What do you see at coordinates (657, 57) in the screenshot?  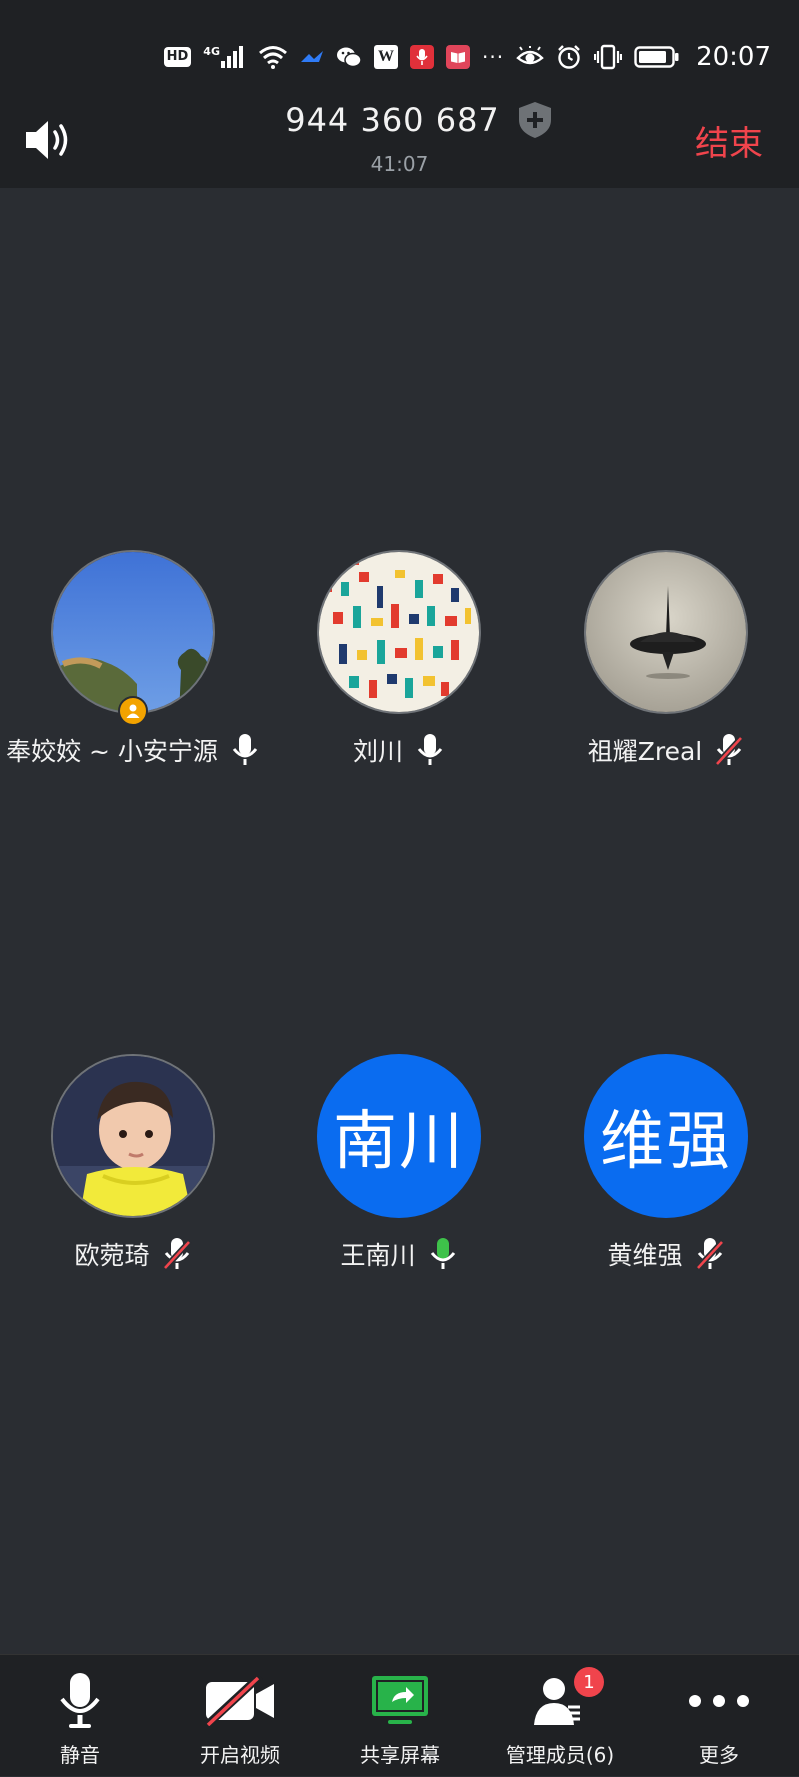 I see `battery-icon` at bounding box center [657, 57].